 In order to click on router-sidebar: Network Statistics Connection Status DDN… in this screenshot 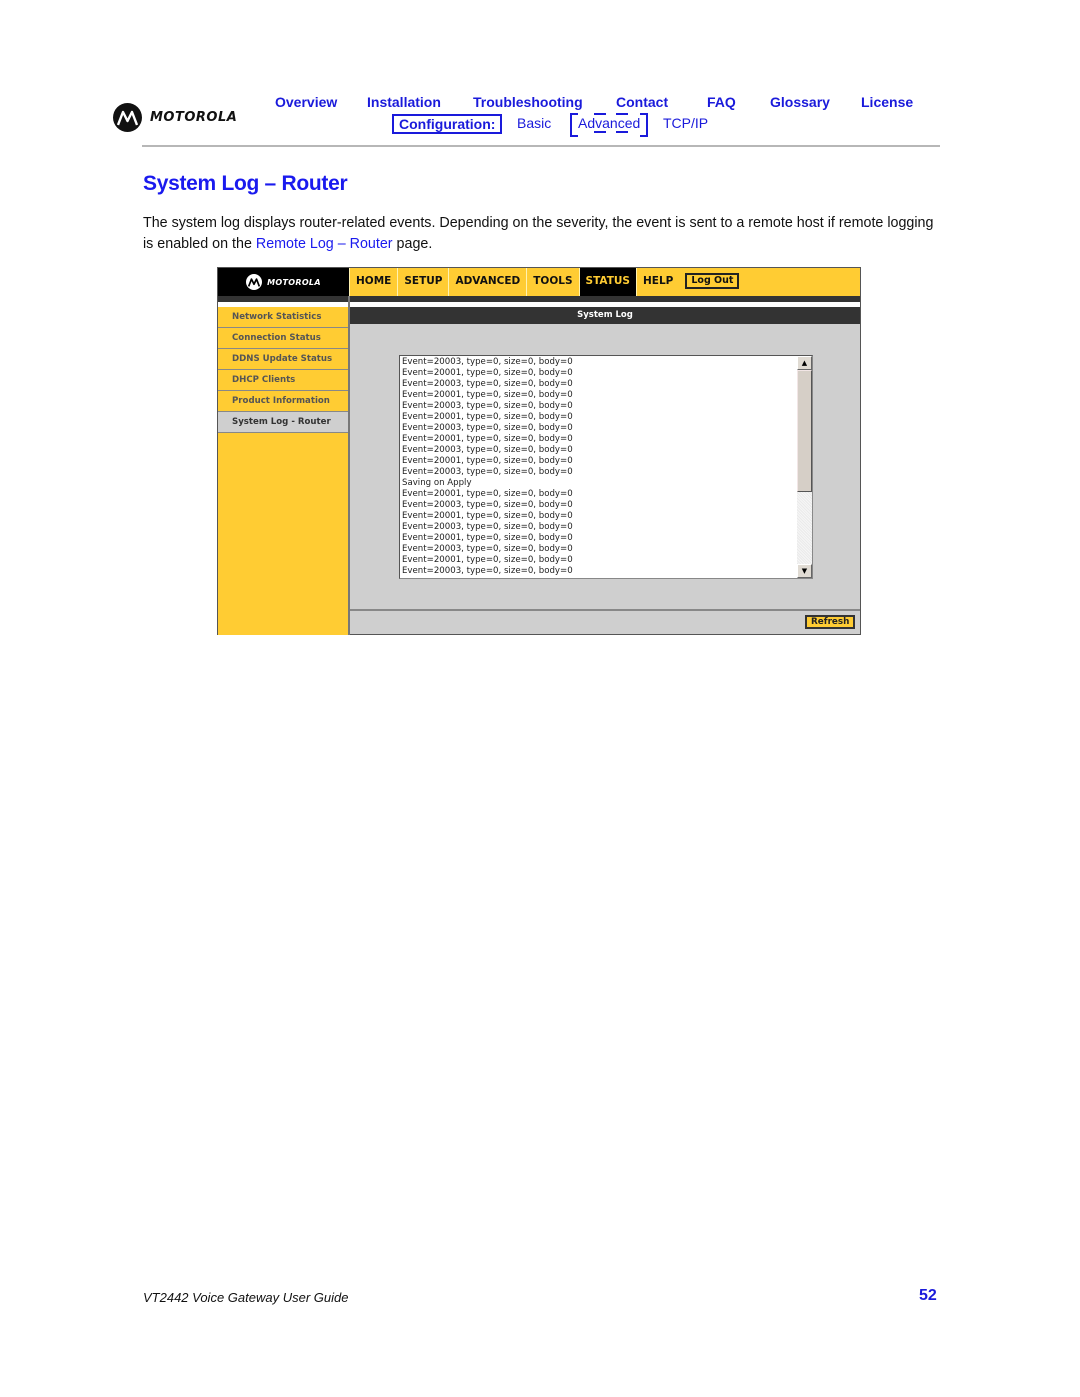, I will do `click(283, 471)`.